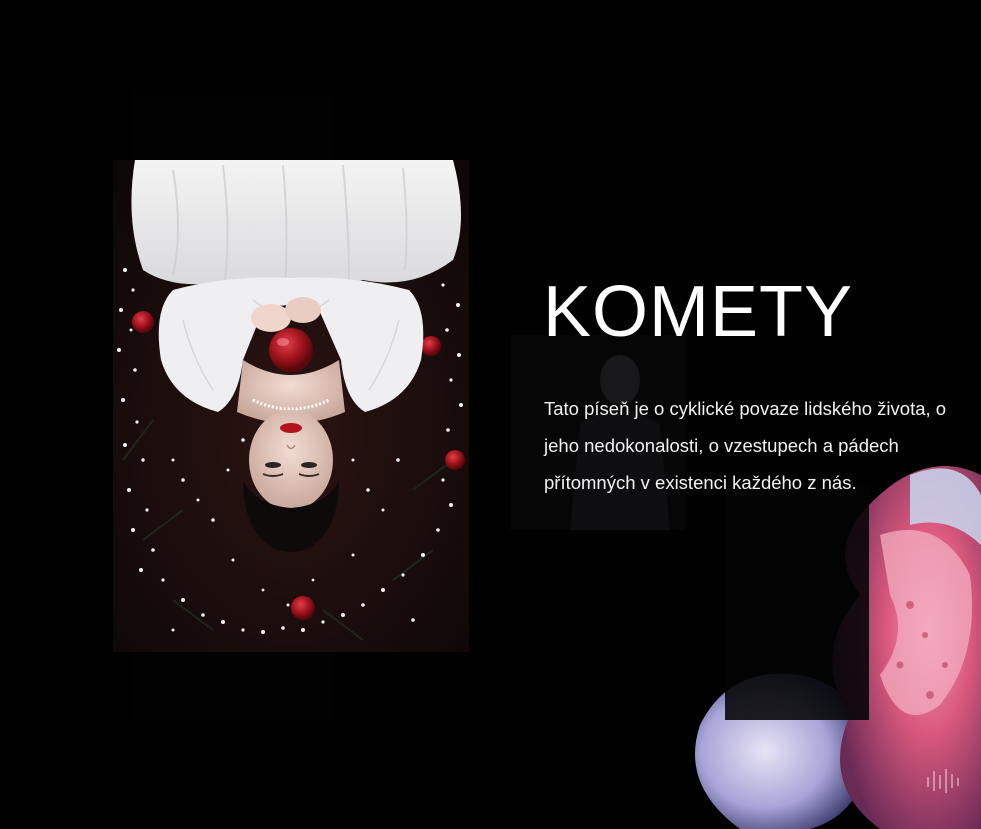 This screenshot has height=829, width=981. I want to click on soundwave-icon, so click(944, 780).